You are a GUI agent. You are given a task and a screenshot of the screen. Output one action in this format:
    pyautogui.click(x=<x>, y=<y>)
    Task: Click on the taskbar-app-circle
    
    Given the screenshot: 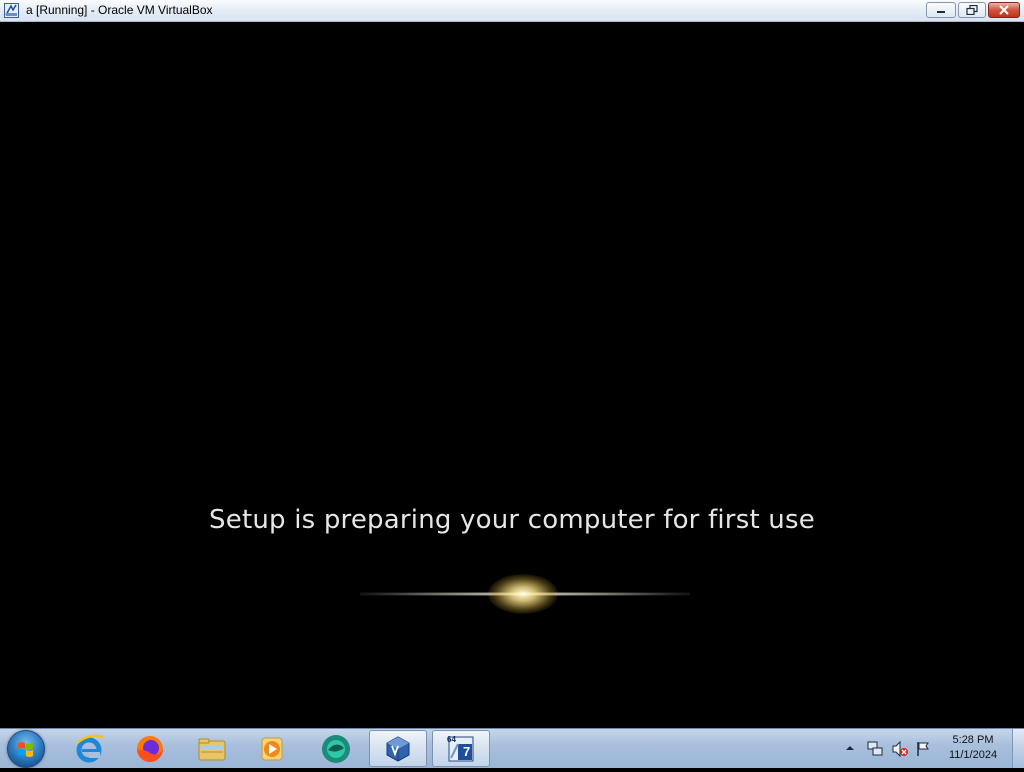 What is the action you would take?
    pyautogui.click(x=336, y=748)
    